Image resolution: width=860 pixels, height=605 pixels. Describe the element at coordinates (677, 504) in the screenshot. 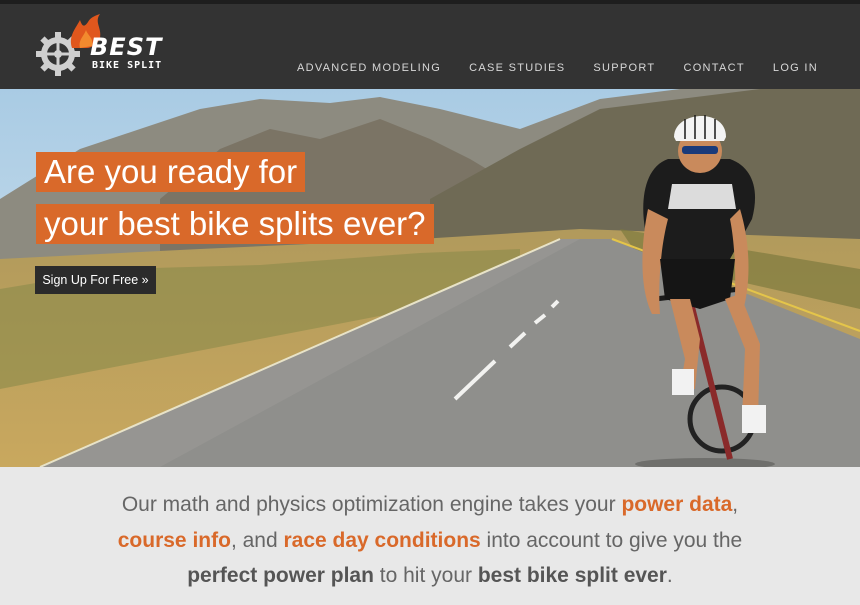

I see `highlight-power-data: power data` at that location.